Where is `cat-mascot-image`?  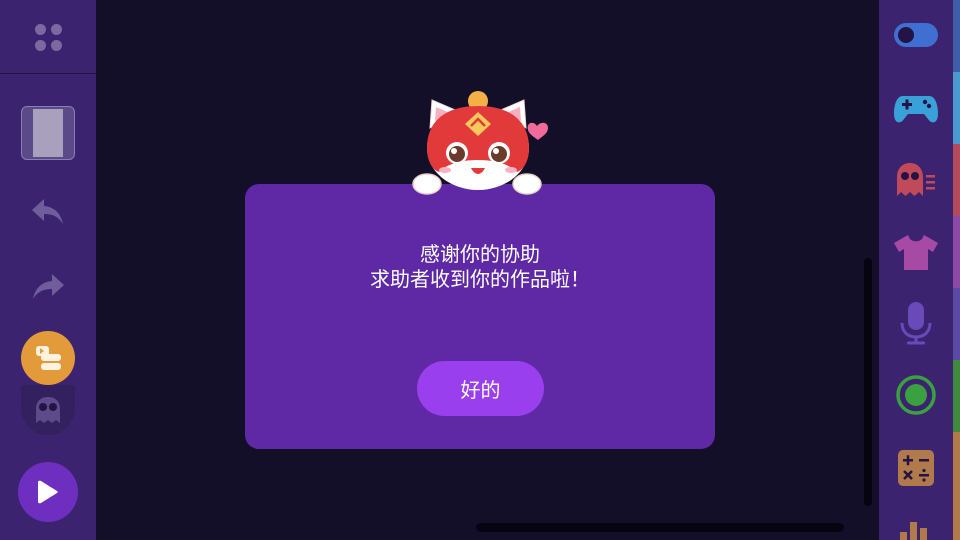
cat-mascot-image is located at coordinates (480, 143).